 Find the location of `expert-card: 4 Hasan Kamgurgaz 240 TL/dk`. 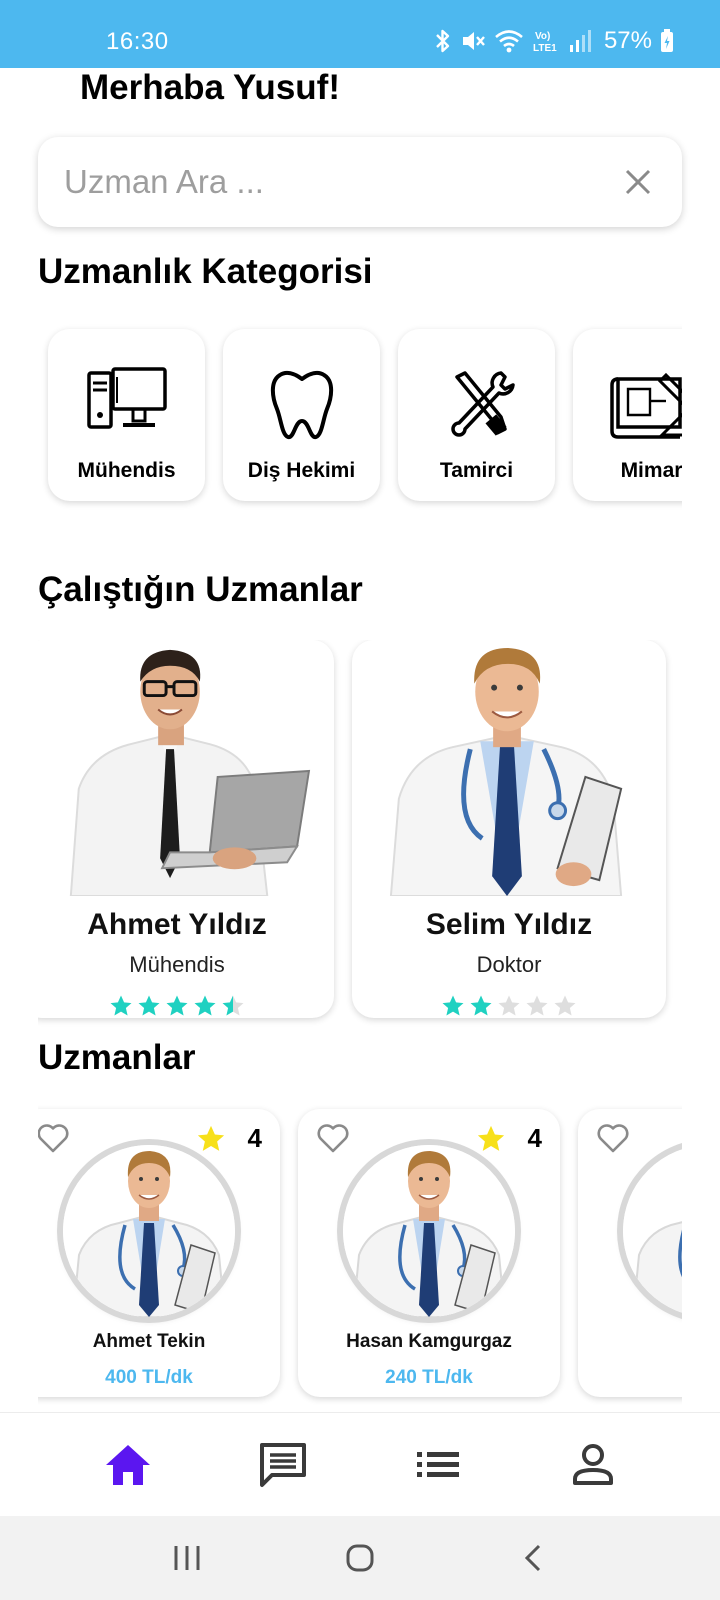

expert-card: 4 Hasan Kamgurgaz 240 TL/dk is located at coordinates (429, 1253).